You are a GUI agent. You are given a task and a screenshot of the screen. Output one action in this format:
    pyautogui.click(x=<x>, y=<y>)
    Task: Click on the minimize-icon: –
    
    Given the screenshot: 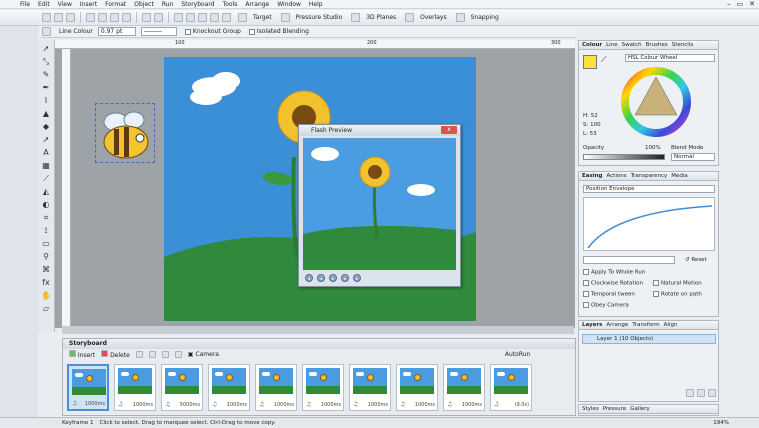 What is the action you would take?
    pyautogui.click(x=729, y=4)
    